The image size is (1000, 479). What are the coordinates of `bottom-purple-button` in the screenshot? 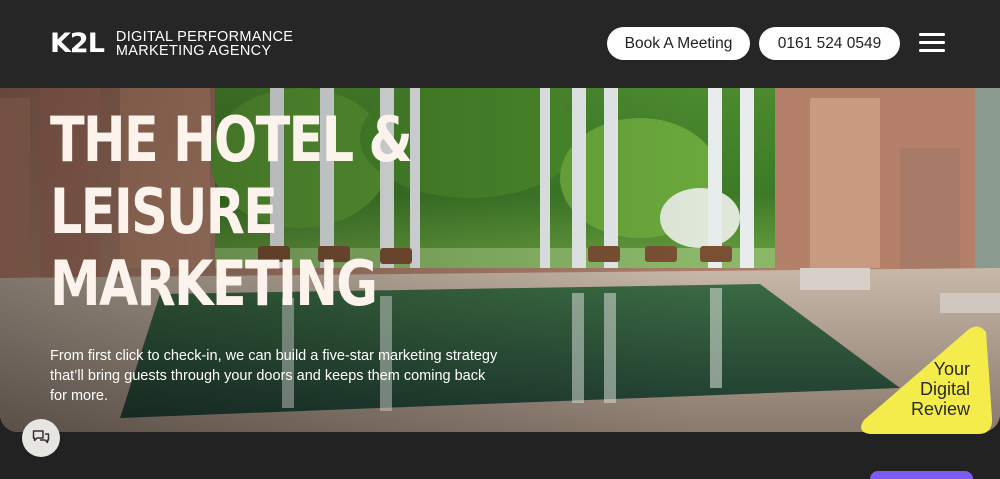 It's located at (921, 475).